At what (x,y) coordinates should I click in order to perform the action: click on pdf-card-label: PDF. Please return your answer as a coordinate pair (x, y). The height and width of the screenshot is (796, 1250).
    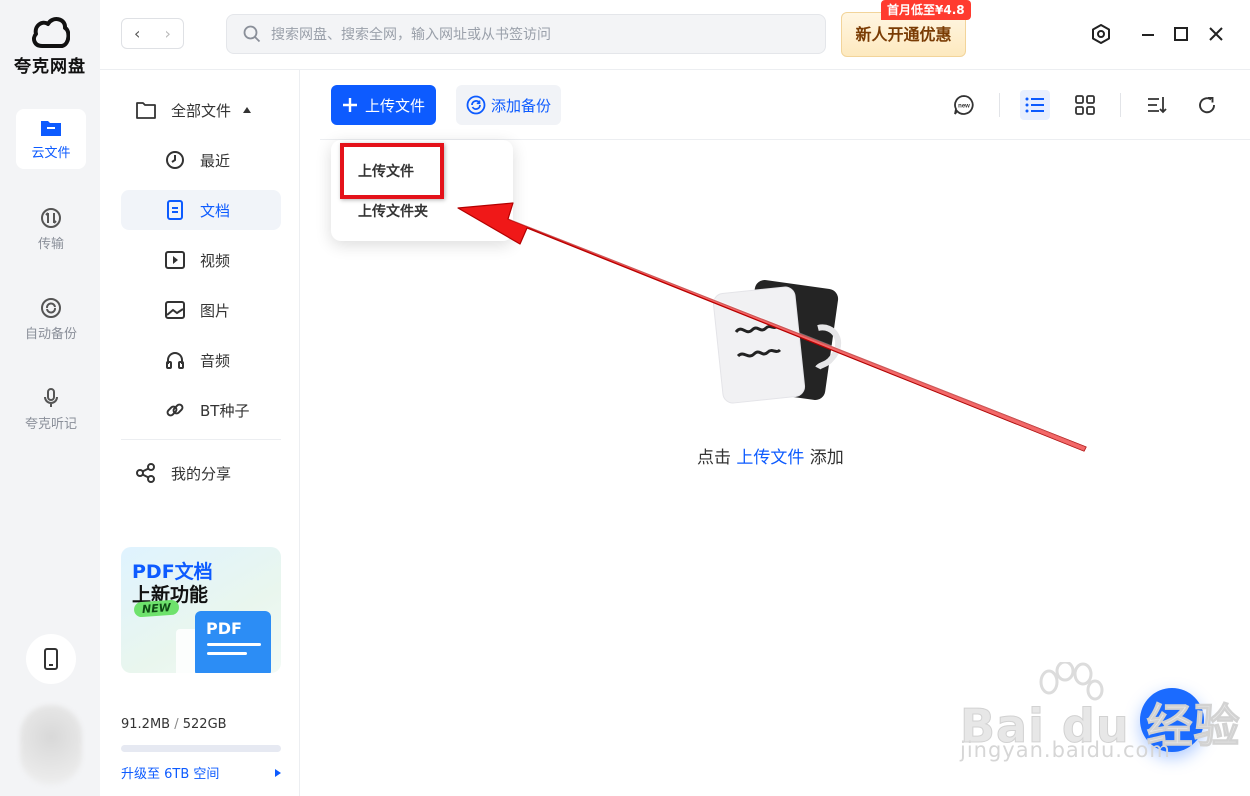
    Looking at the image, I should click on (224, 628).